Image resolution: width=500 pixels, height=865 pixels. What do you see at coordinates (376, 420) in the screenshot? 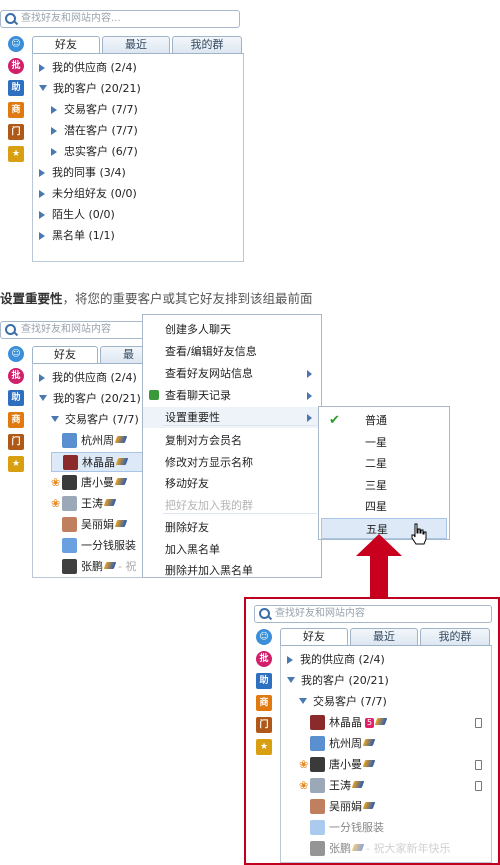
I see `importance-label: 普通` at bounding box center [376, 420].